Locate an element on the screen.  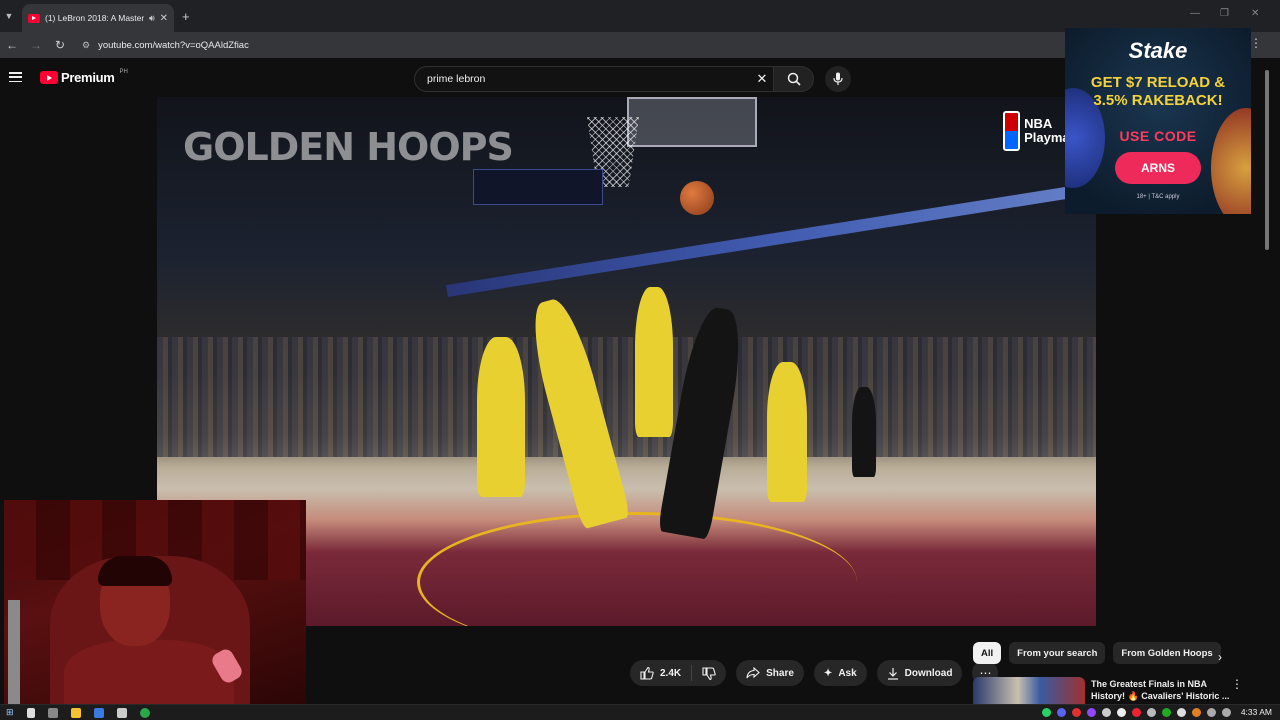
system-tray: 4:33 AM is located at coordinates (1156, 712).